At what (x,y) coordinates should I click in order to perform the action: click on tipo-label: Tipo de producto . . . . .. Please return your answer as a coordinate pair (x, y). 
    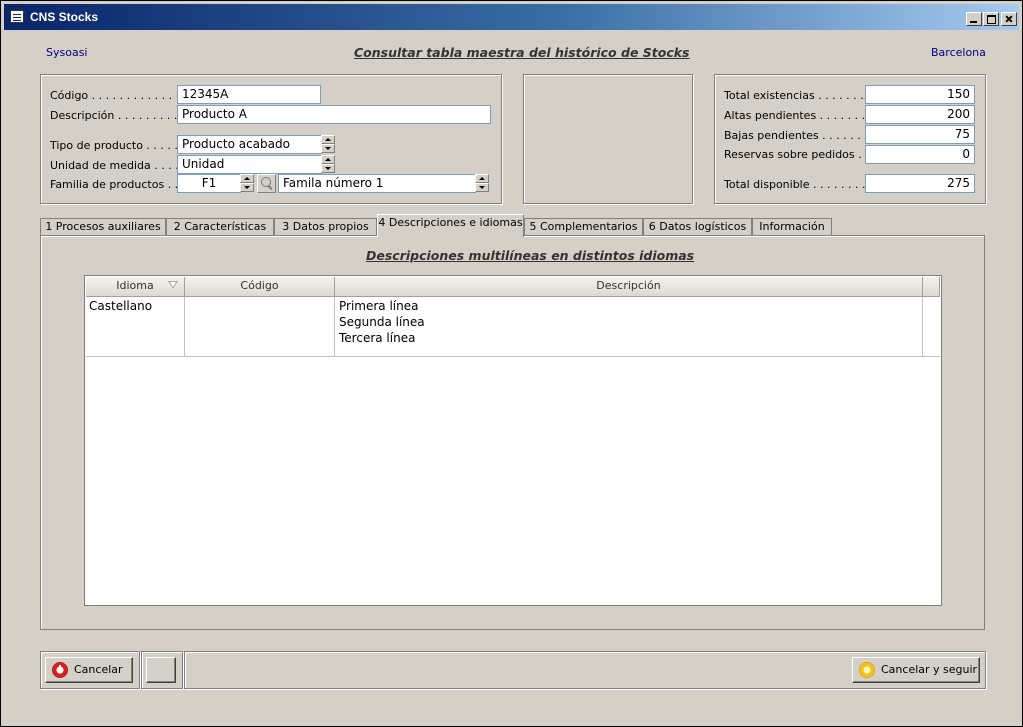
    Looking at the image, I should click on (114, 145).